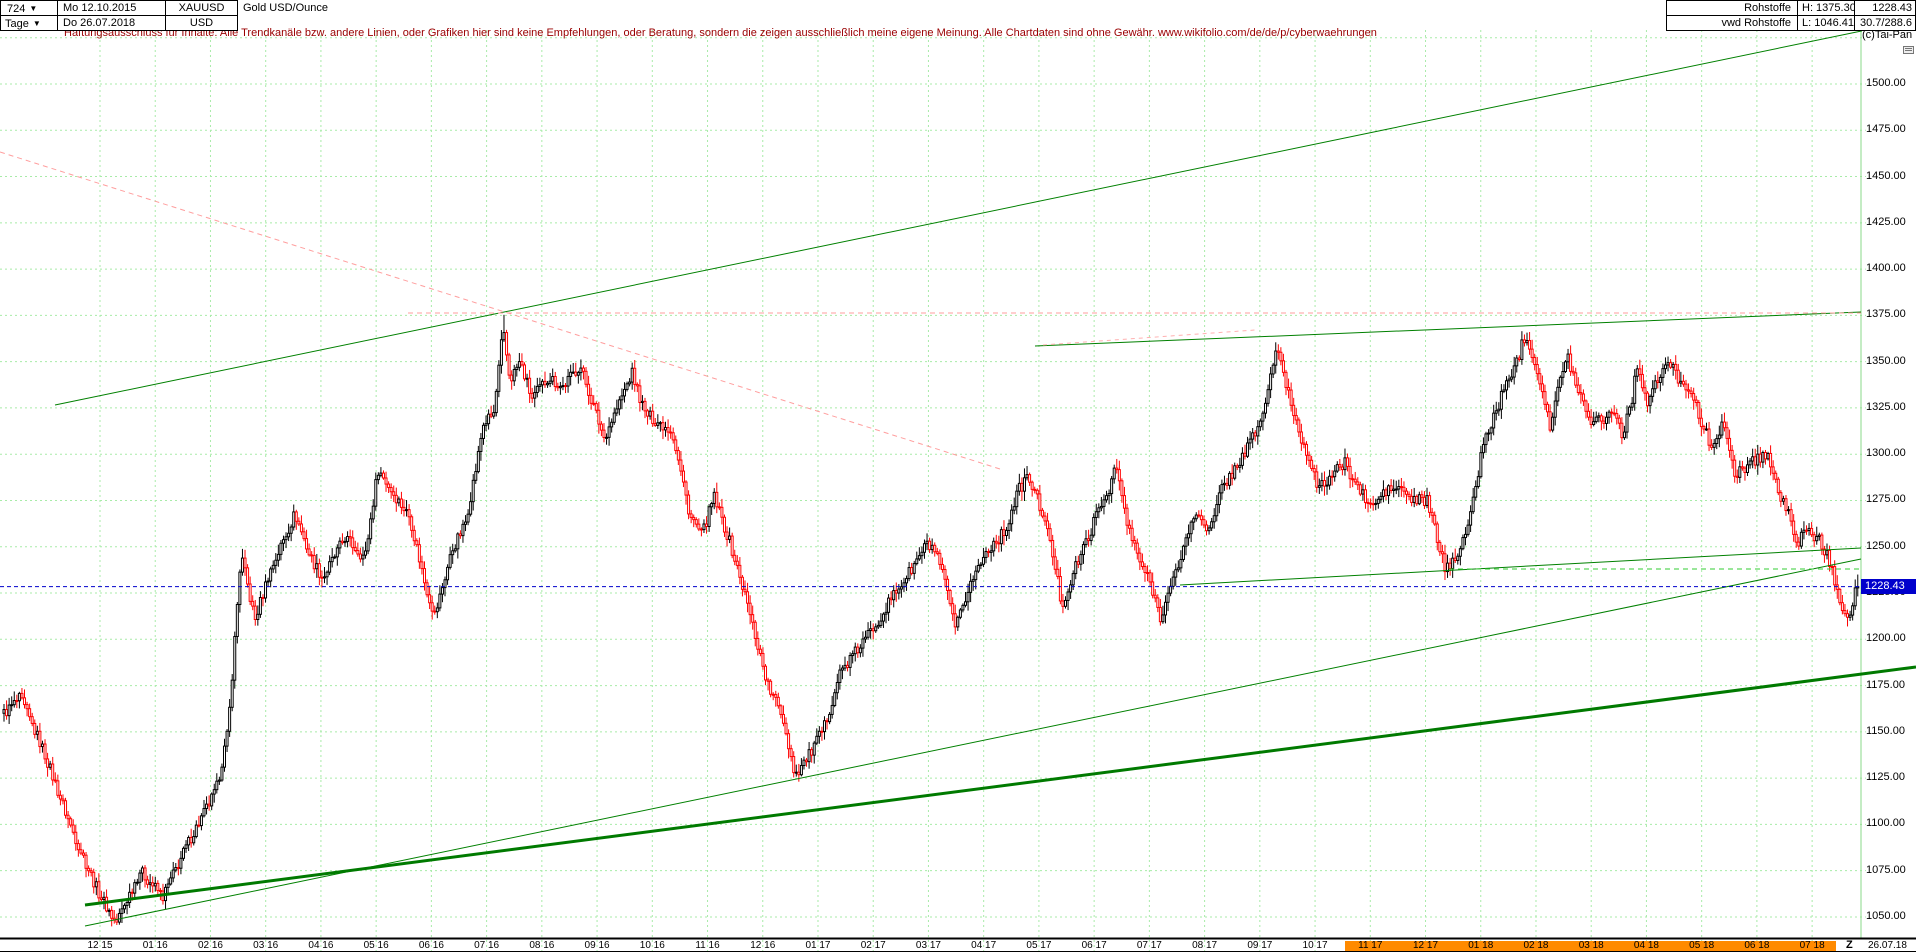 Image resolution: width=1916 pixels, height=952 pixels. Describe the element at coordinates (1732, 8) in the screenshot. I see `category-label: Rohstoffe` at that location.